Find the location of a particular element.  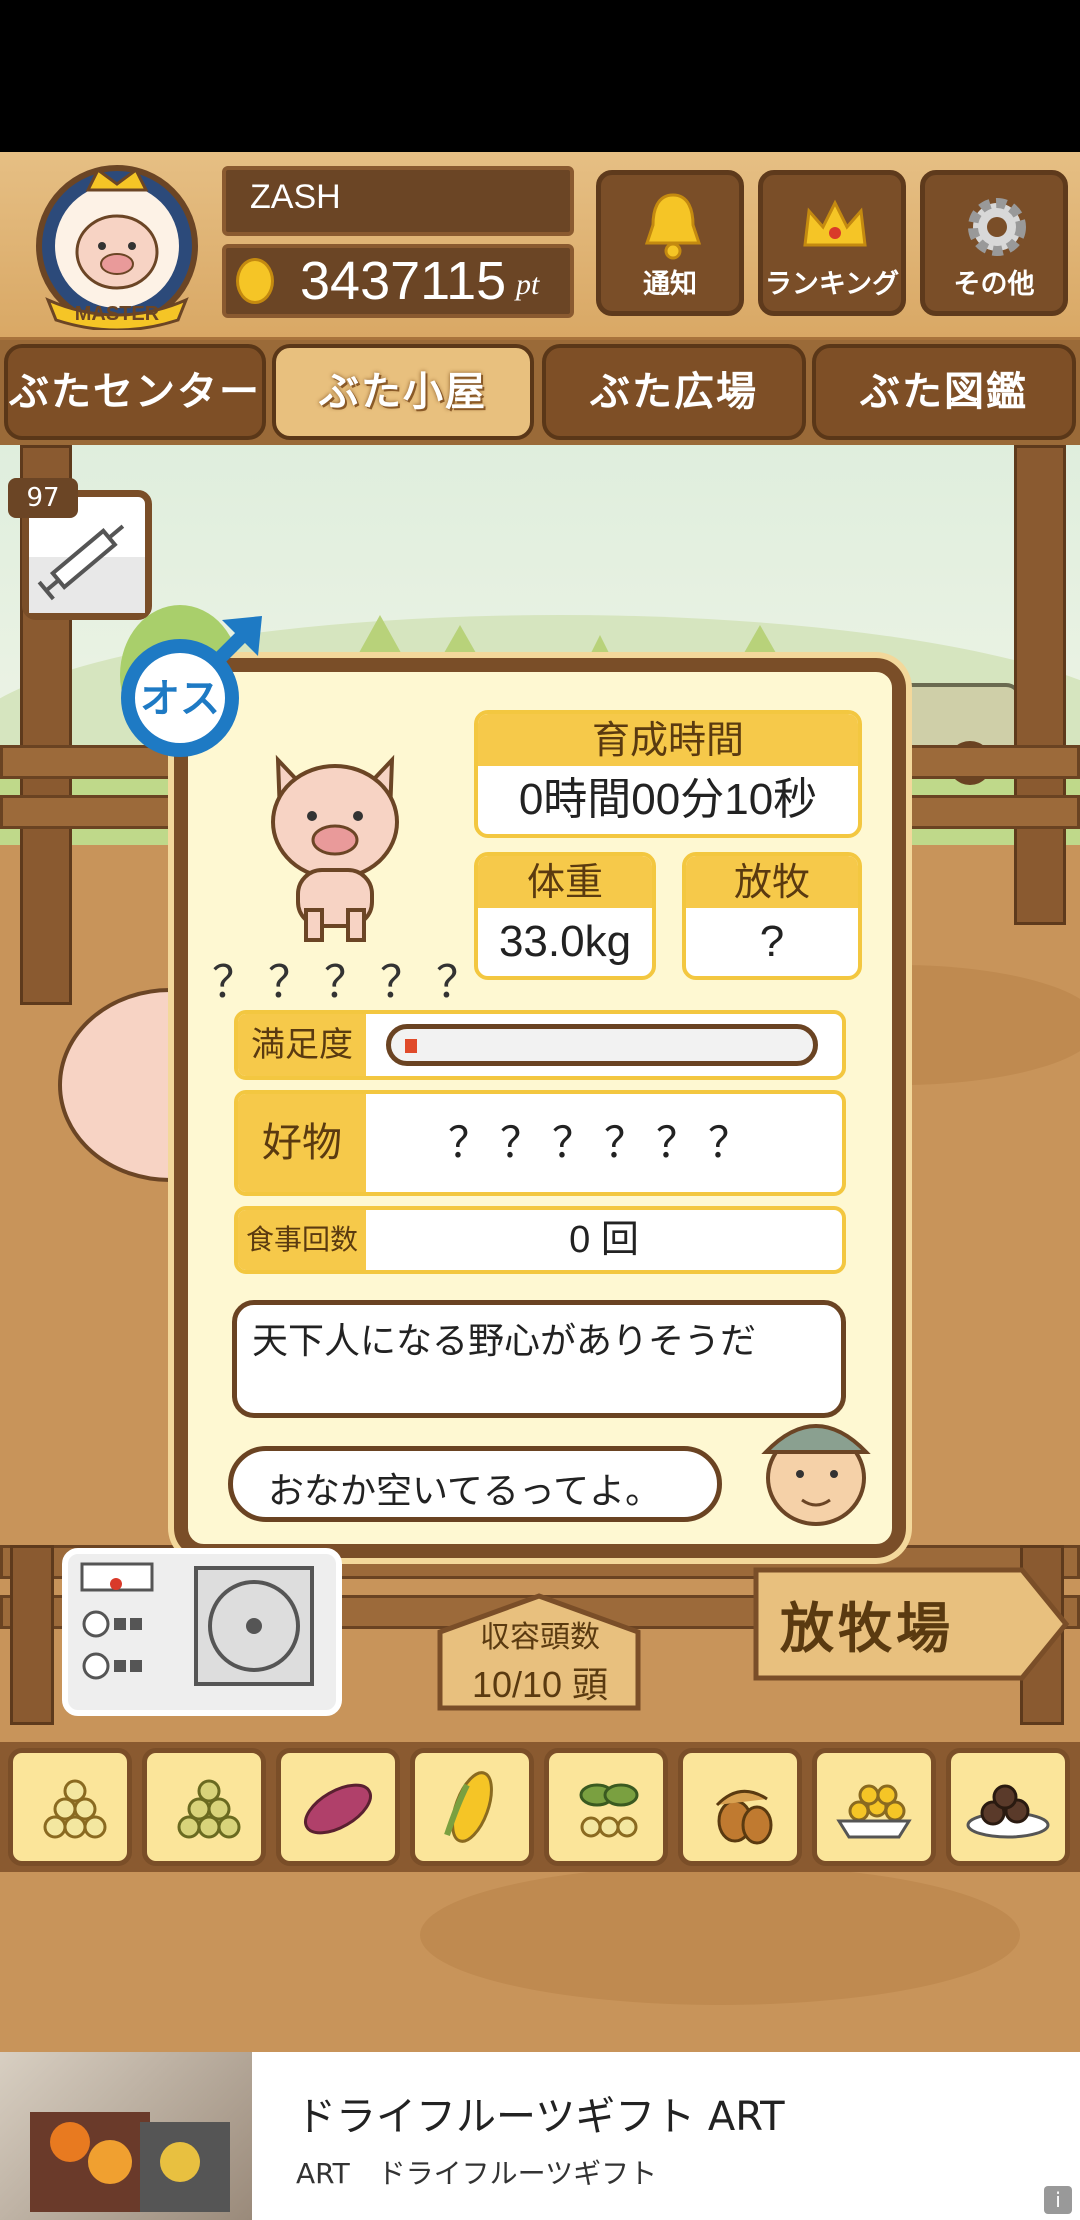

raising-time-box: 育成時間 0時間00分10秒 is located at coordinates (668, 774).